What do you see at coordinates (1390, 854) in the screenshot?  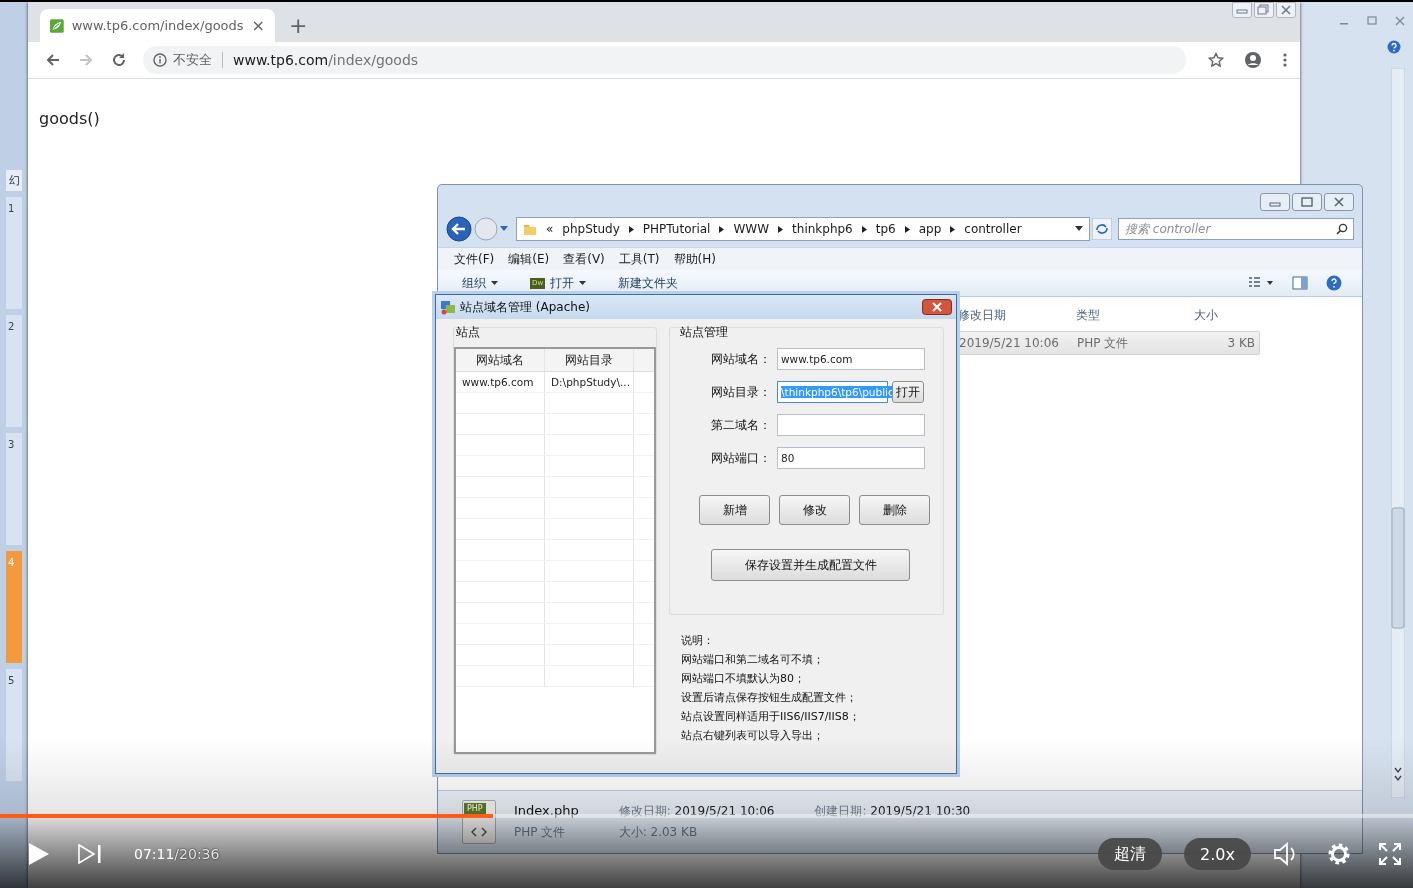 I see `fullscreen-icon` at bounding box center [1390, 854].